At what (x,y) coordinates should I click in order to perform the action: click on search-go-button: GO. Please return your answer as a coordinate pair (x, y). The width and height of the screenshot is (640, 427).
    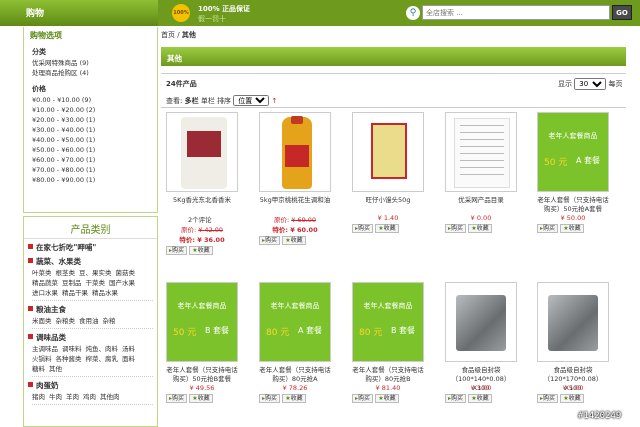
    Looking at the image, I should click on (622, 12).